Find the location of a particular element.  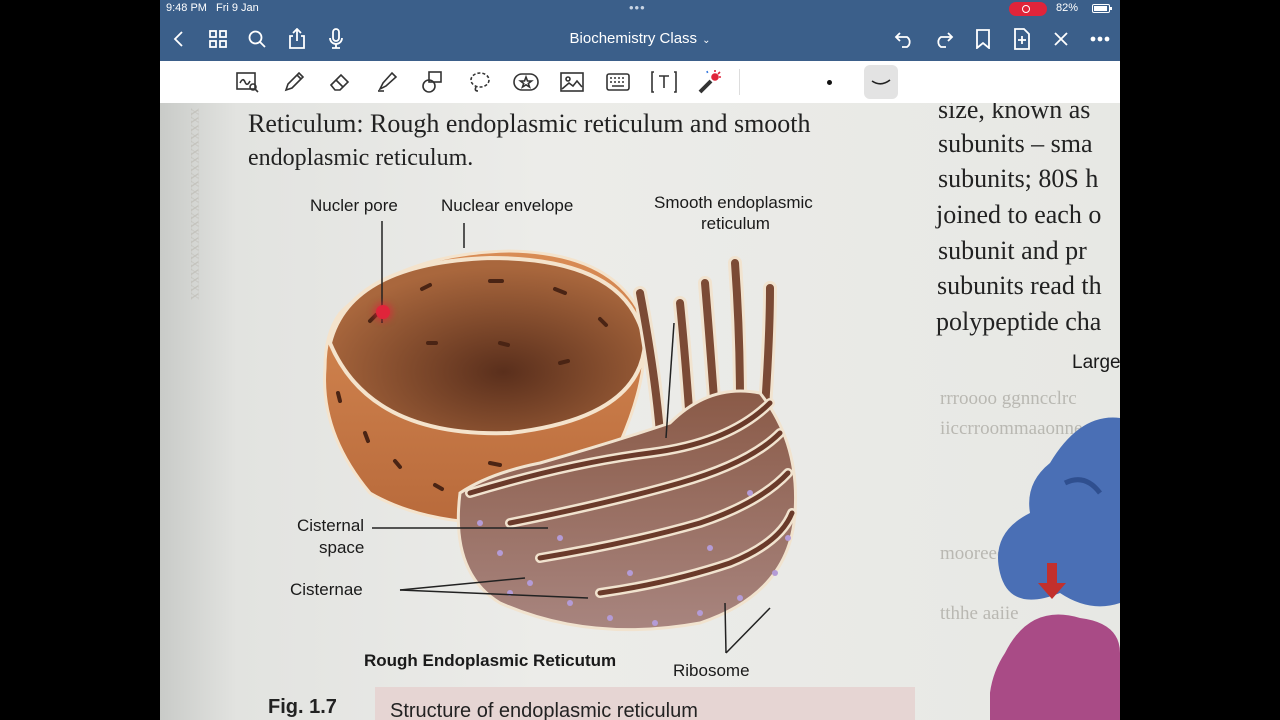

screen-recording-icon is located at coordinates (1028, 9).